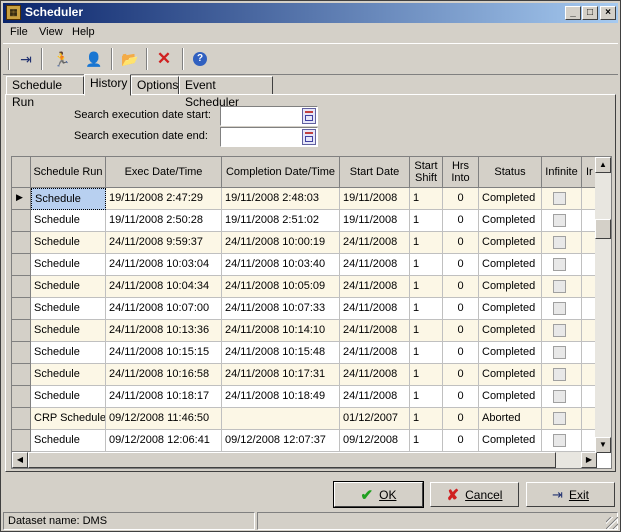  Describe the element at coordinates (510, 419) in the screenshot. I see `table-cell: Aborted` at that location.